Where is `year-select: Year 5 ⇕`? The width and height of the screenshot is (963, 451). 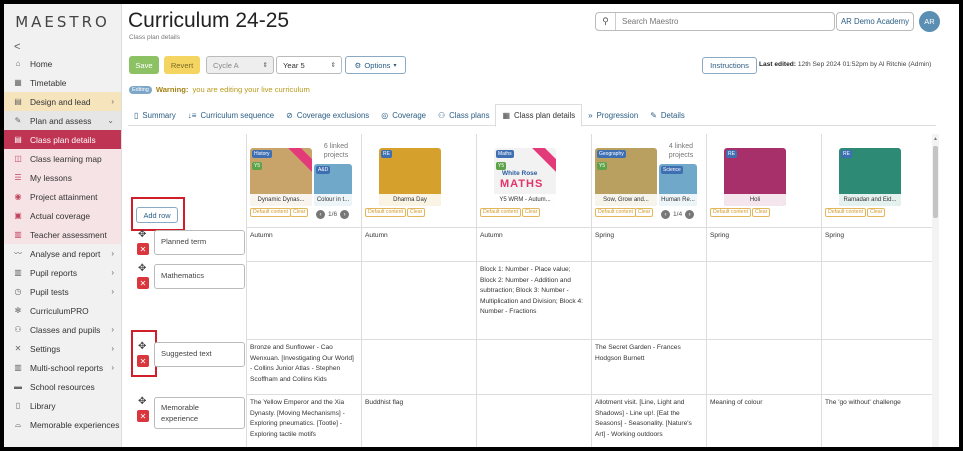
year-select: Year 5 ⇕ is located at coordinates (309, 65).